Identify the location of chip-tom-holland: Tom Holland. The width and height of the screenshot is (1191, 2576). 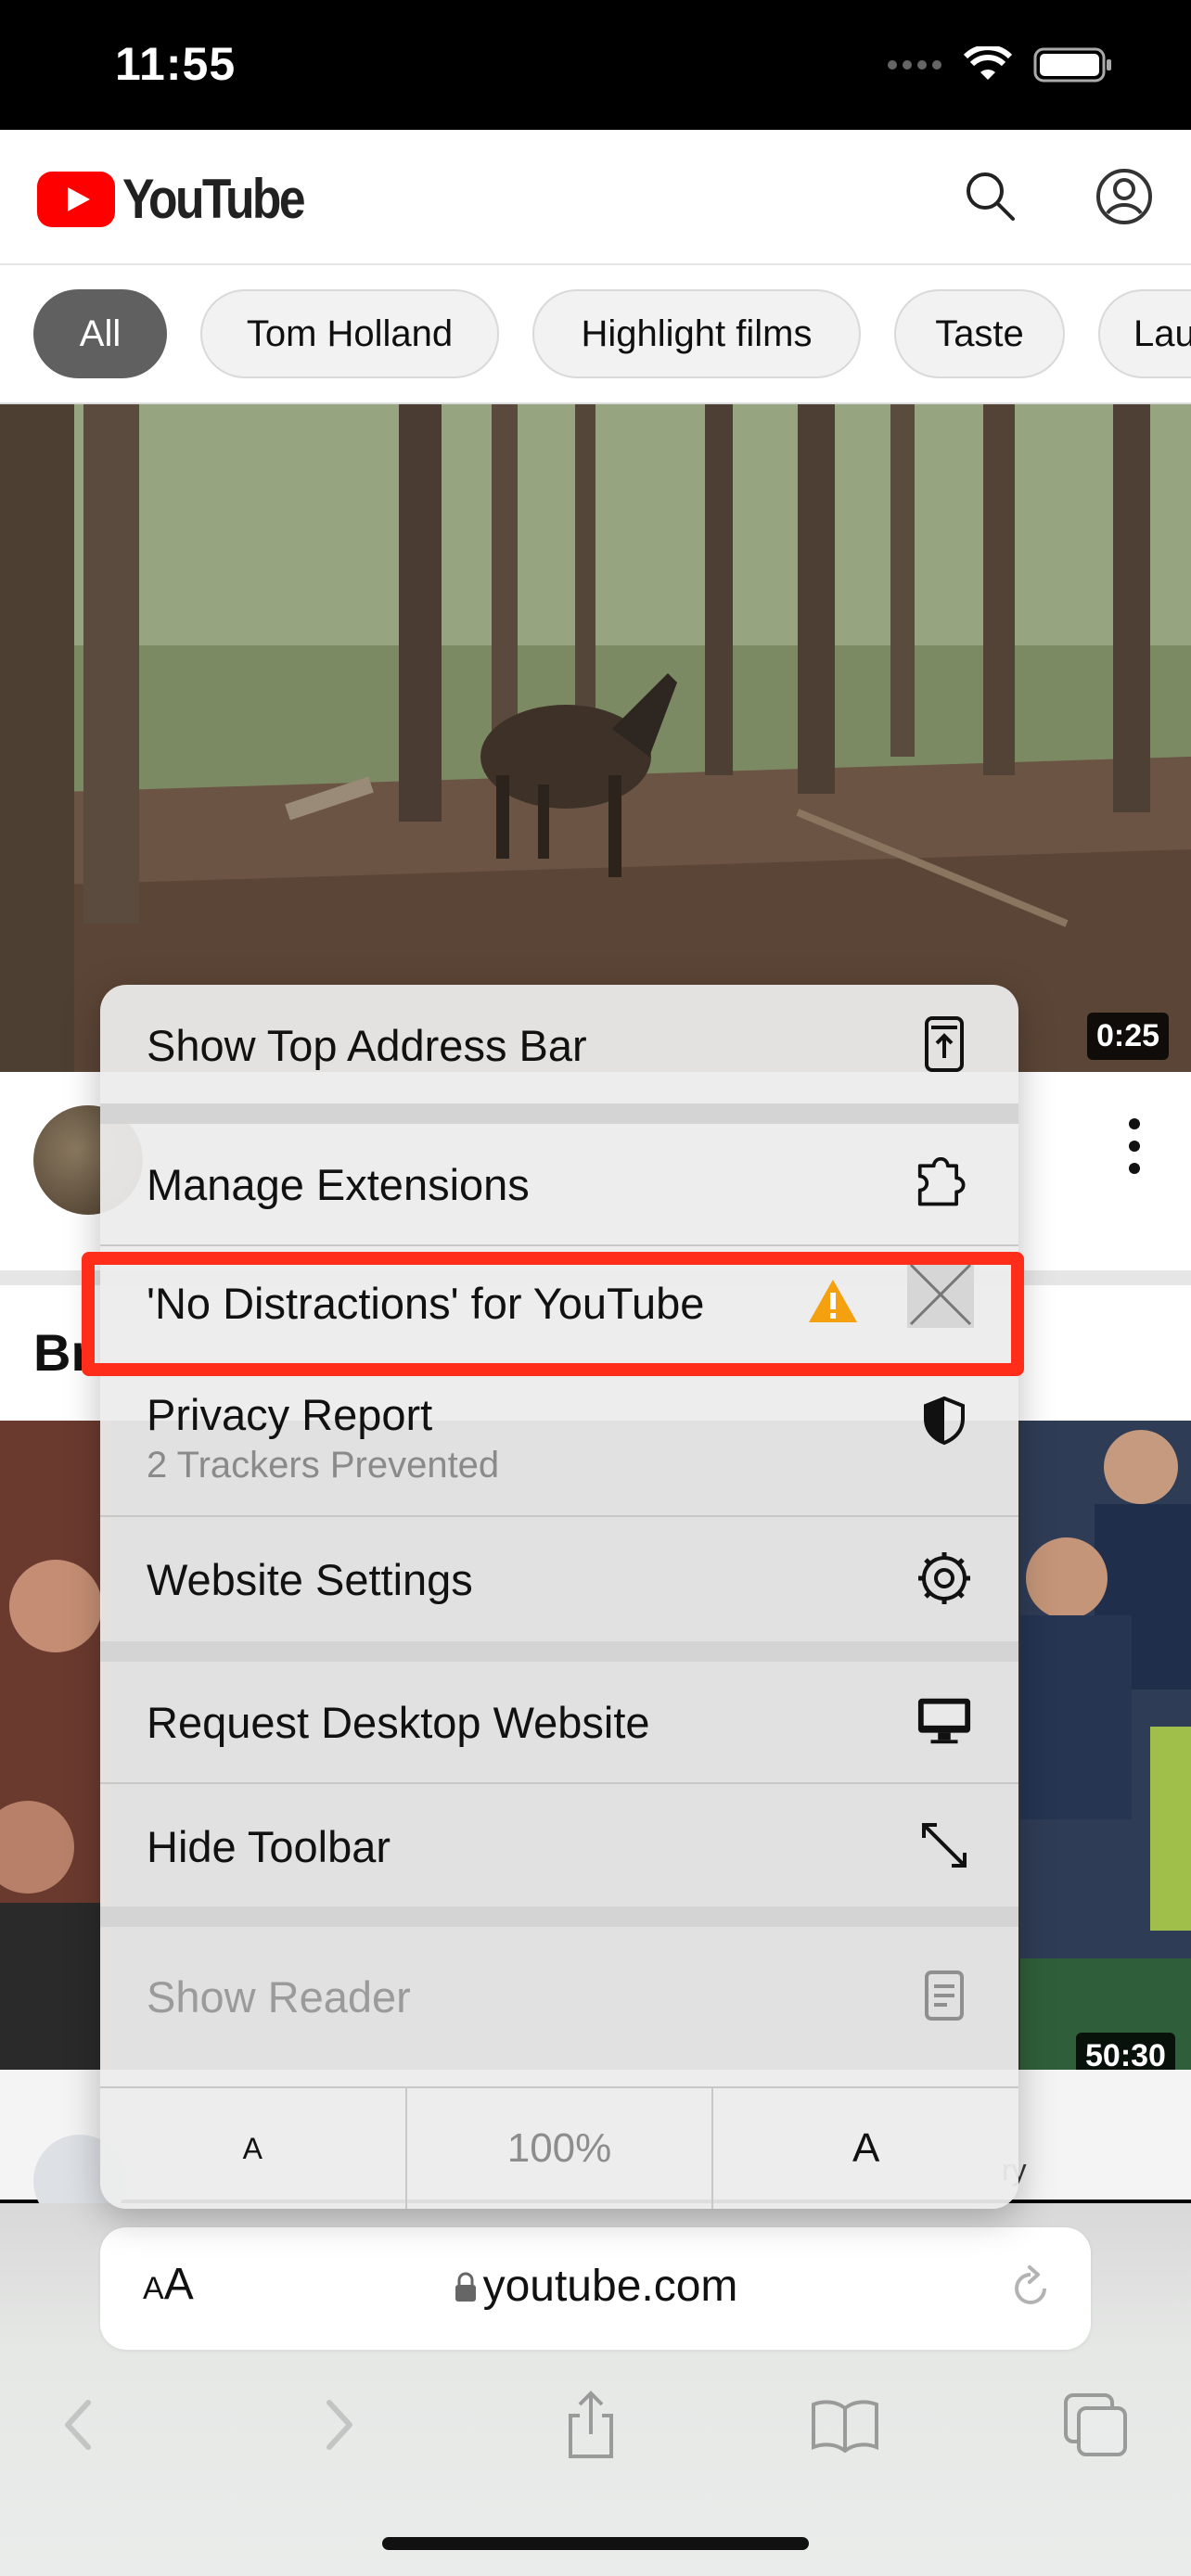
(349, 333).